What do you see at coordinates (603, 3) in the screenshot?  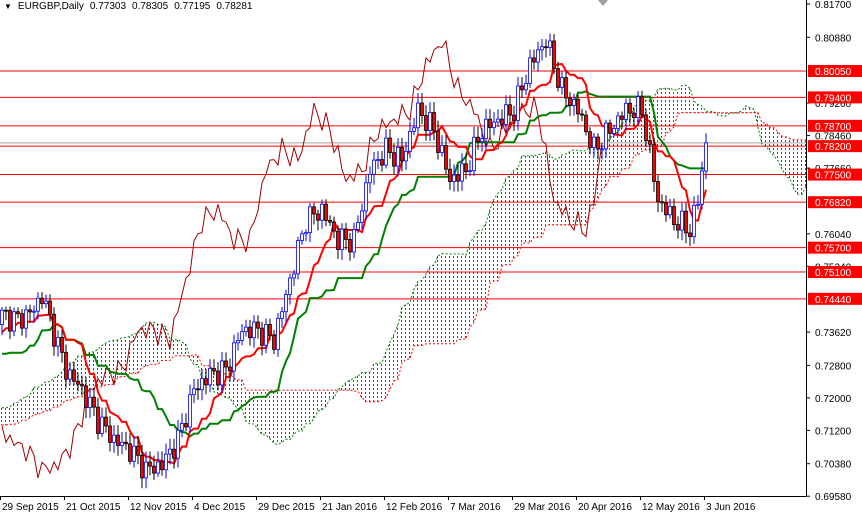 I see `chart-shift-marker-icon` at bounding box center [603, 3].